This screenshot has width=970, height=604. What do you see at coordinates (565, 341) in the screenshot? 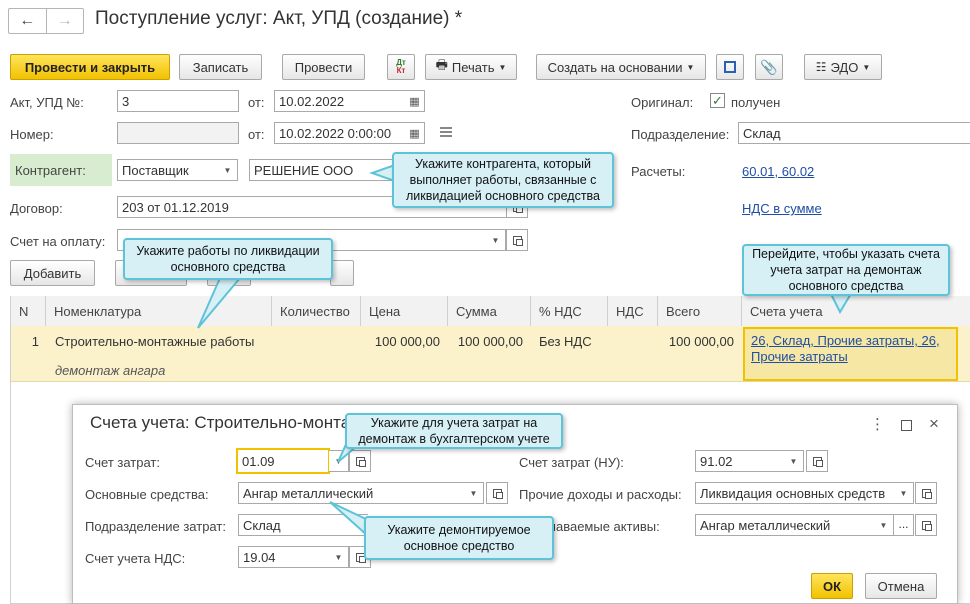
I see `cell-vat-rate: Без НДС` at bounding box center [565, 341].